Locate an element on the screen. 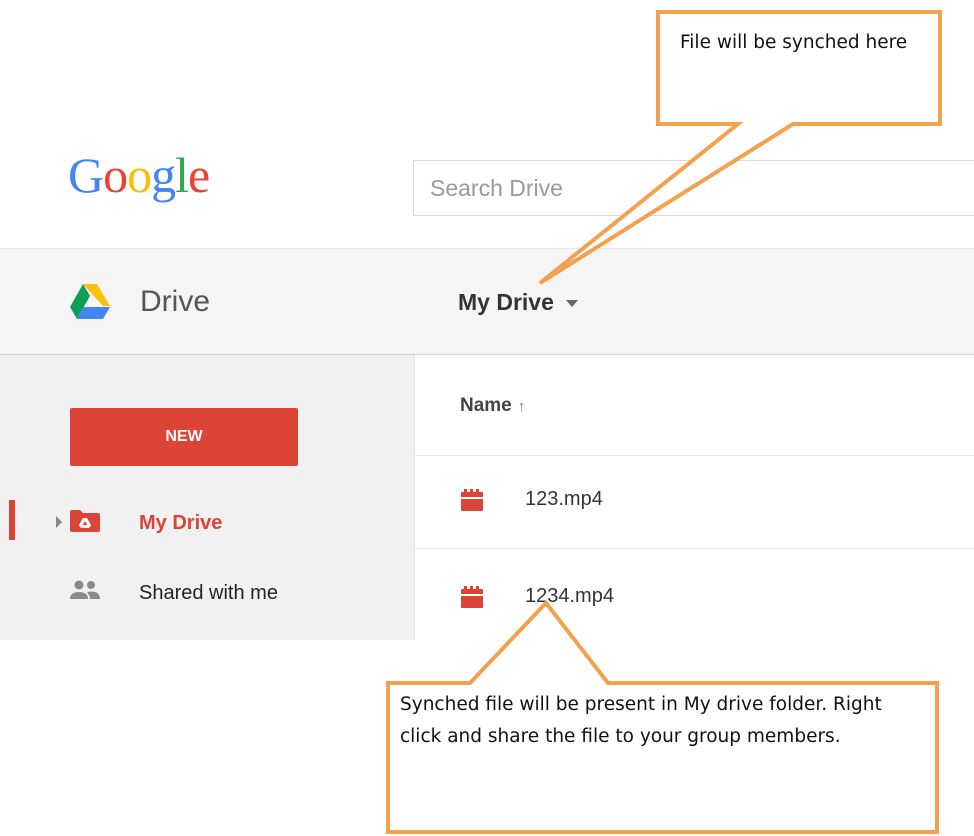 This screenshot has height=836, width=974. sidebar-item-my-drive: My Drive is located at coordinates (207, 523).